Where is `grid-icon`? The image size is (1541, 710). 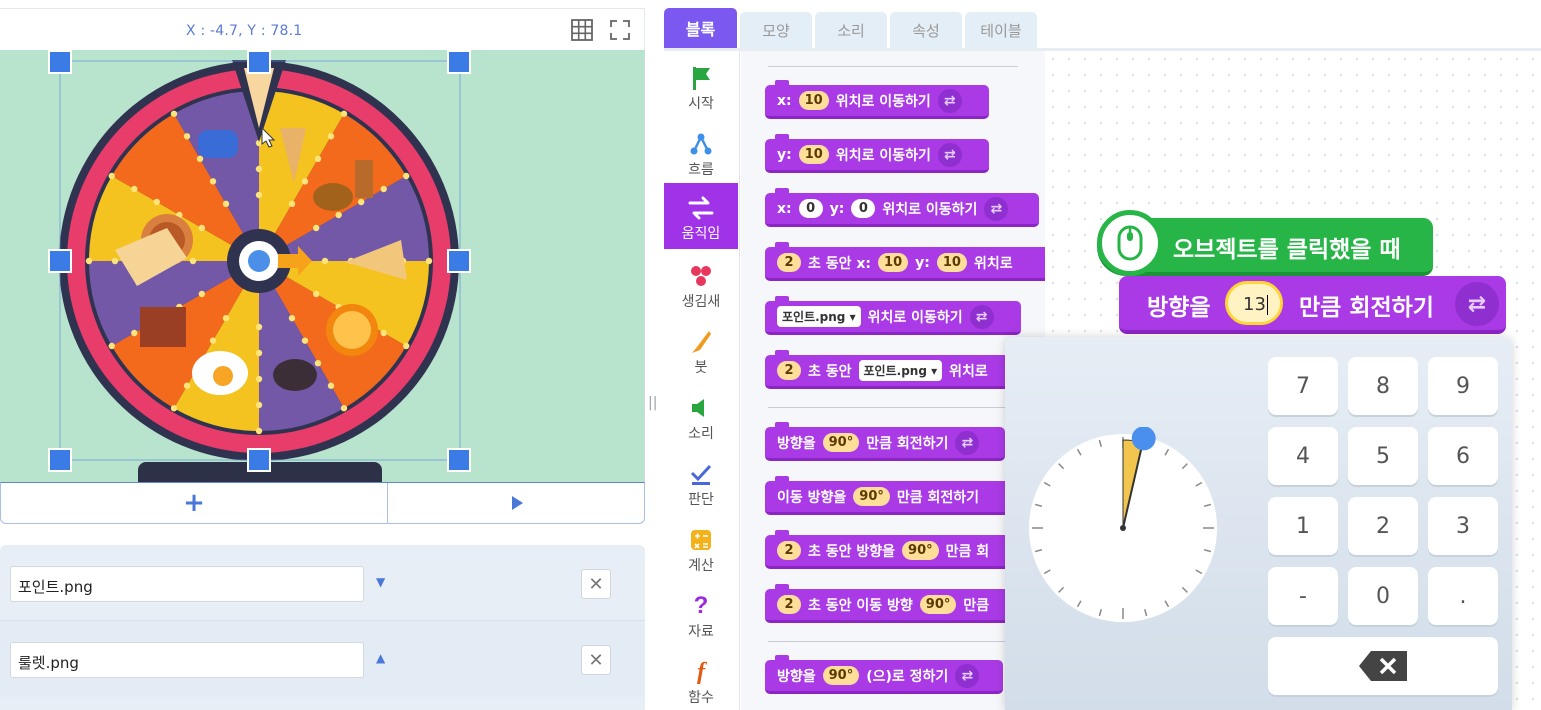 grid-icon is located at coordinates (582, 30).